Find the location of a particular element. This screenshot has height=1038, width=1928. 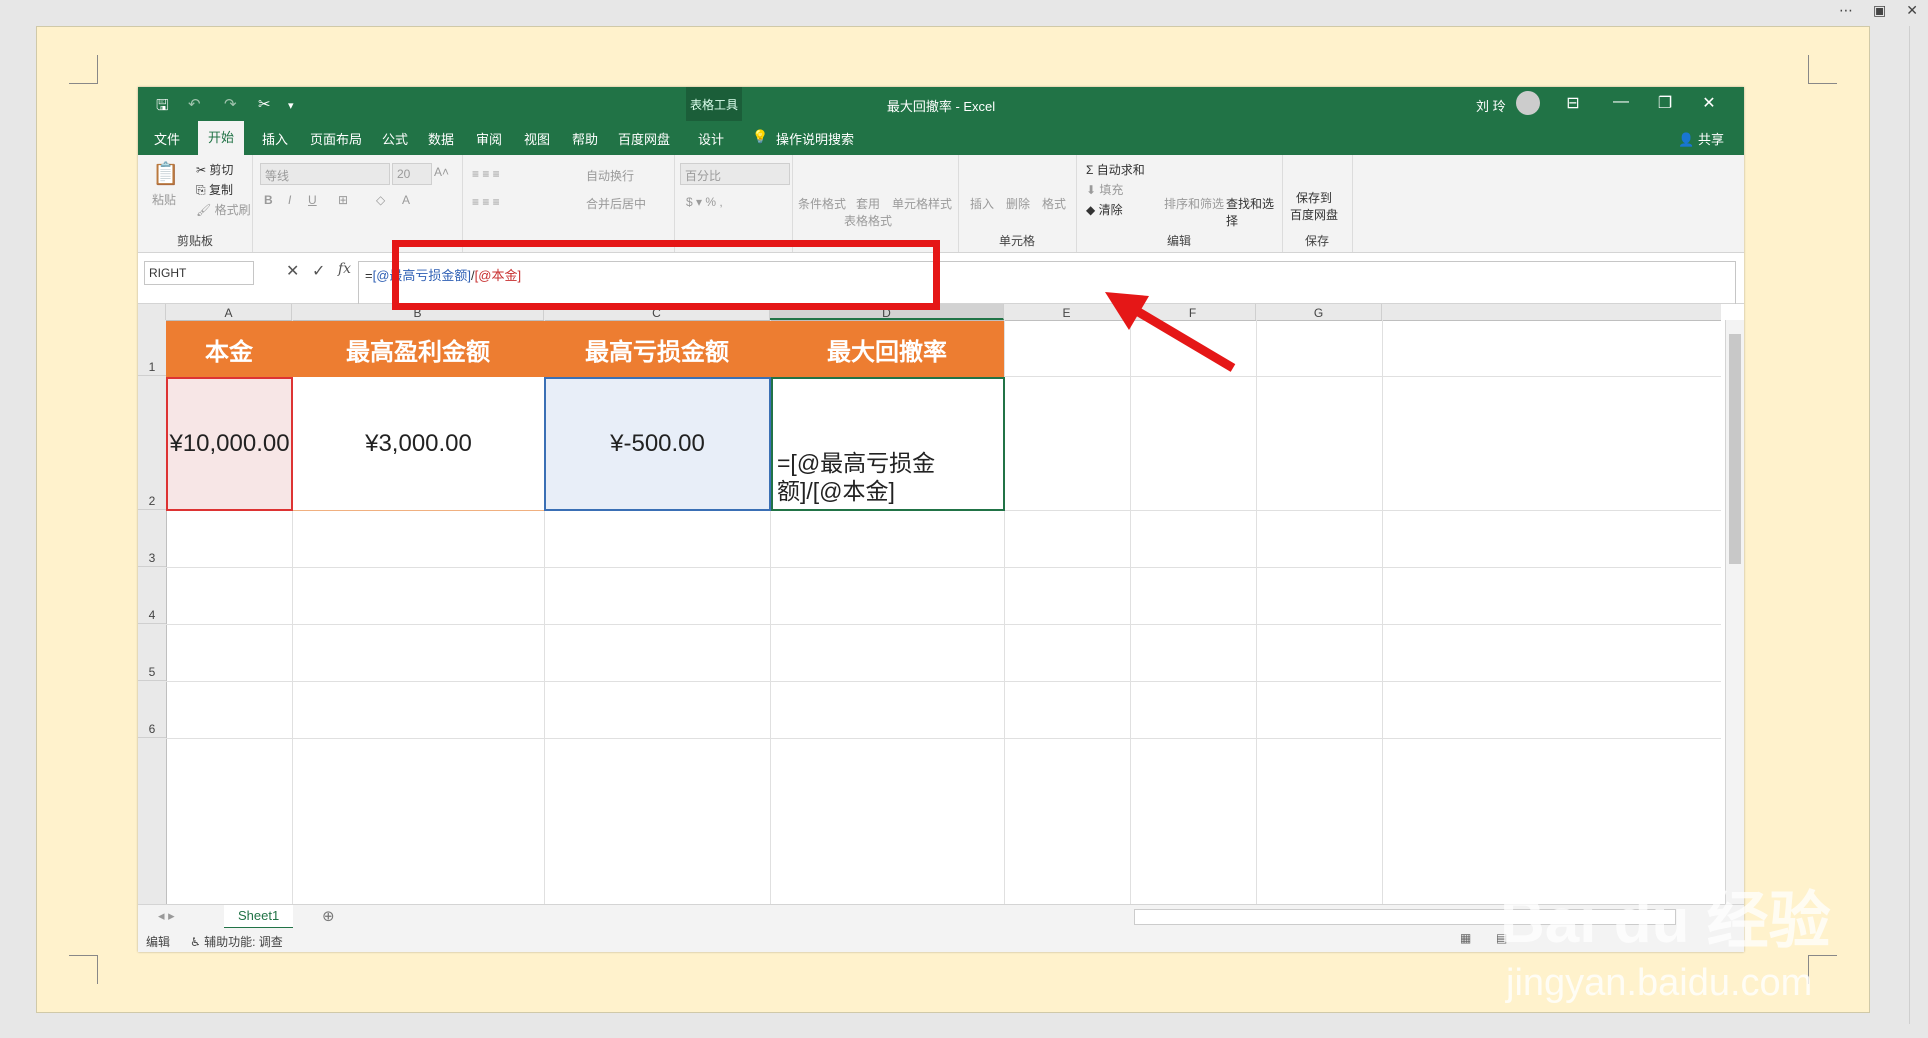

arrow-shaft is located at coordinates (1179, 336).